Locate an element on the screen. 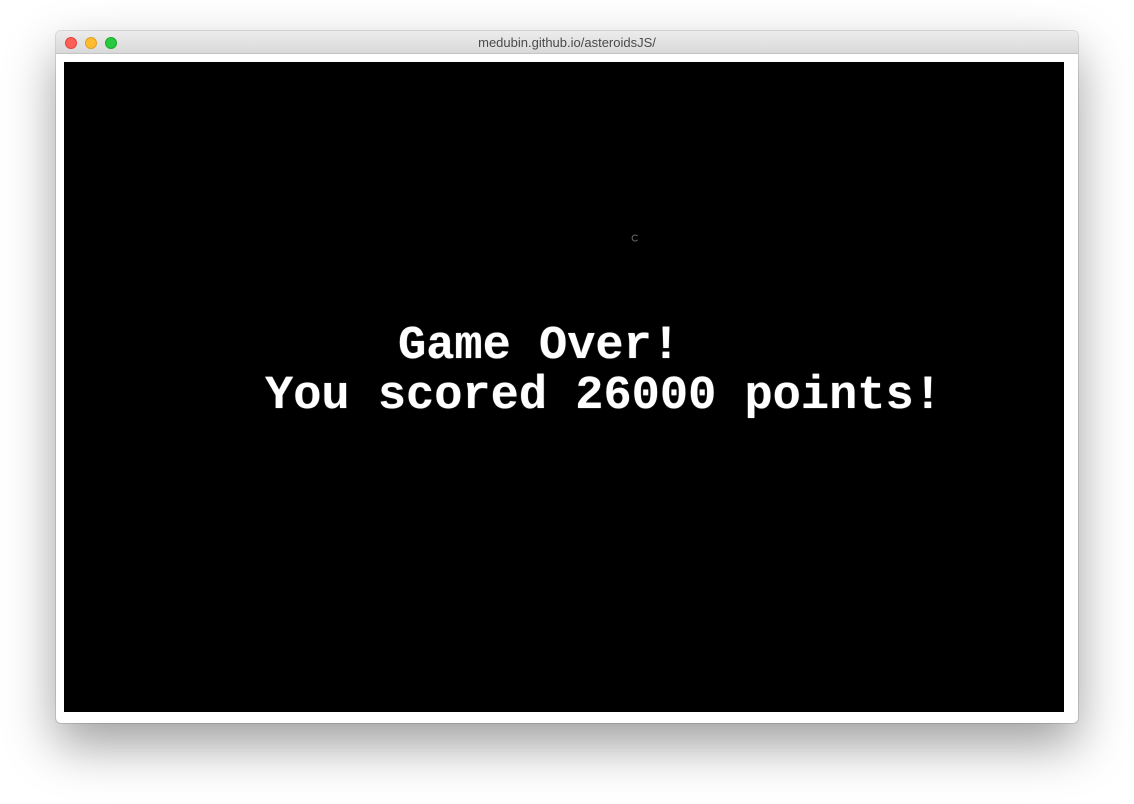  window-title-url: medubin.github.io/asteroidsJS/ is located at coordinates (567, 42).